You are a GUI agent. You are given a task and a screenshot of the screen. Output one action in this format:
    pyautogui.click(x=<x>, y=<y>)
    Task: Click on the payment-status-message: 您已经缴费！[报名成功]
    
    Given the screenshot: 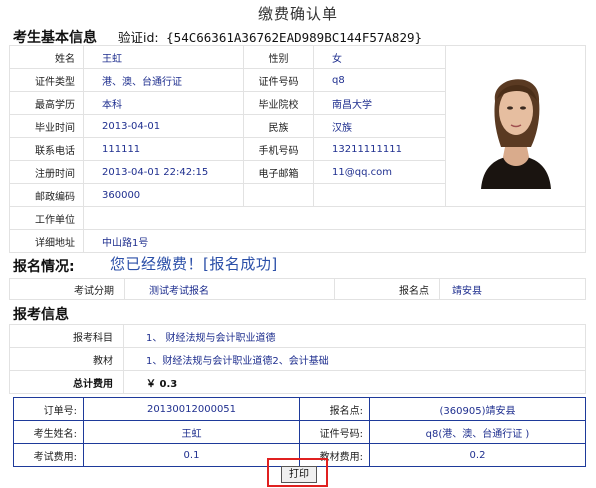 What is the action you would take?
    pyautogui.click(x=194, y=264)
    